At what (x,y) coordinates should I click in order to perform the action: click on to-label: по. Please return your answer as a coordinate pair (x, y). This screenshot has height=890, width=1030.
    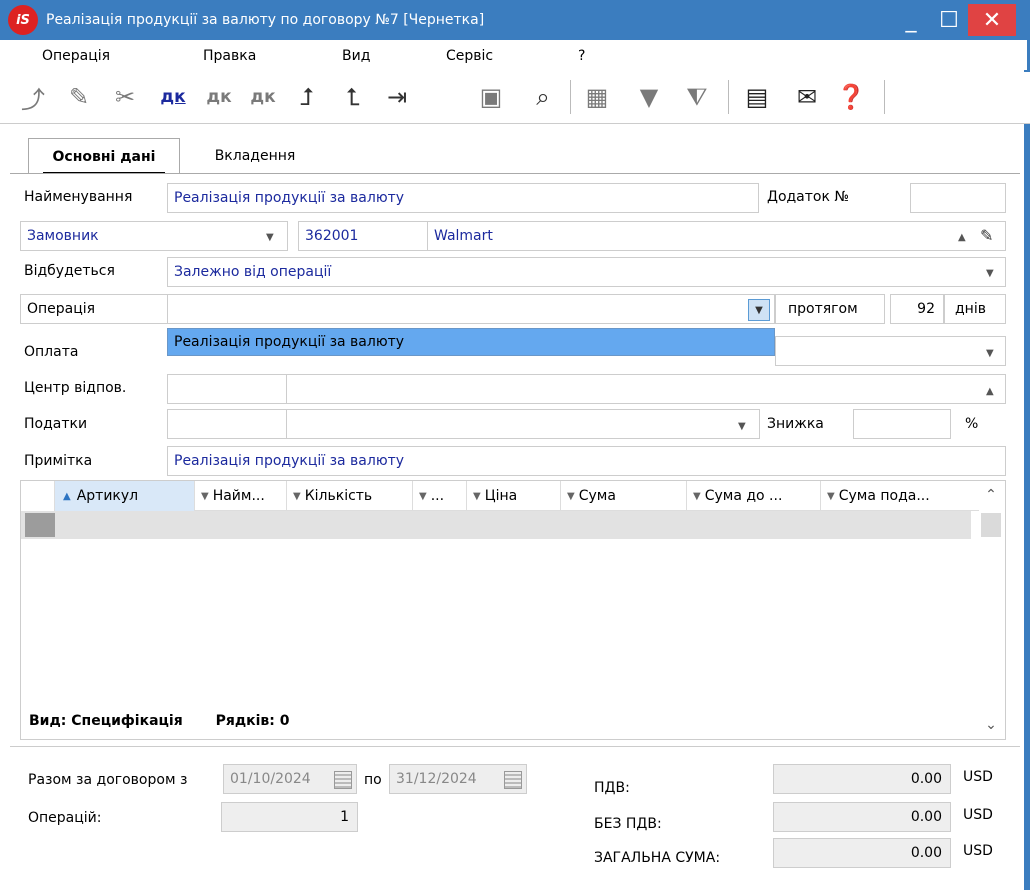
    Looking at the image, I should click on (373, 780).